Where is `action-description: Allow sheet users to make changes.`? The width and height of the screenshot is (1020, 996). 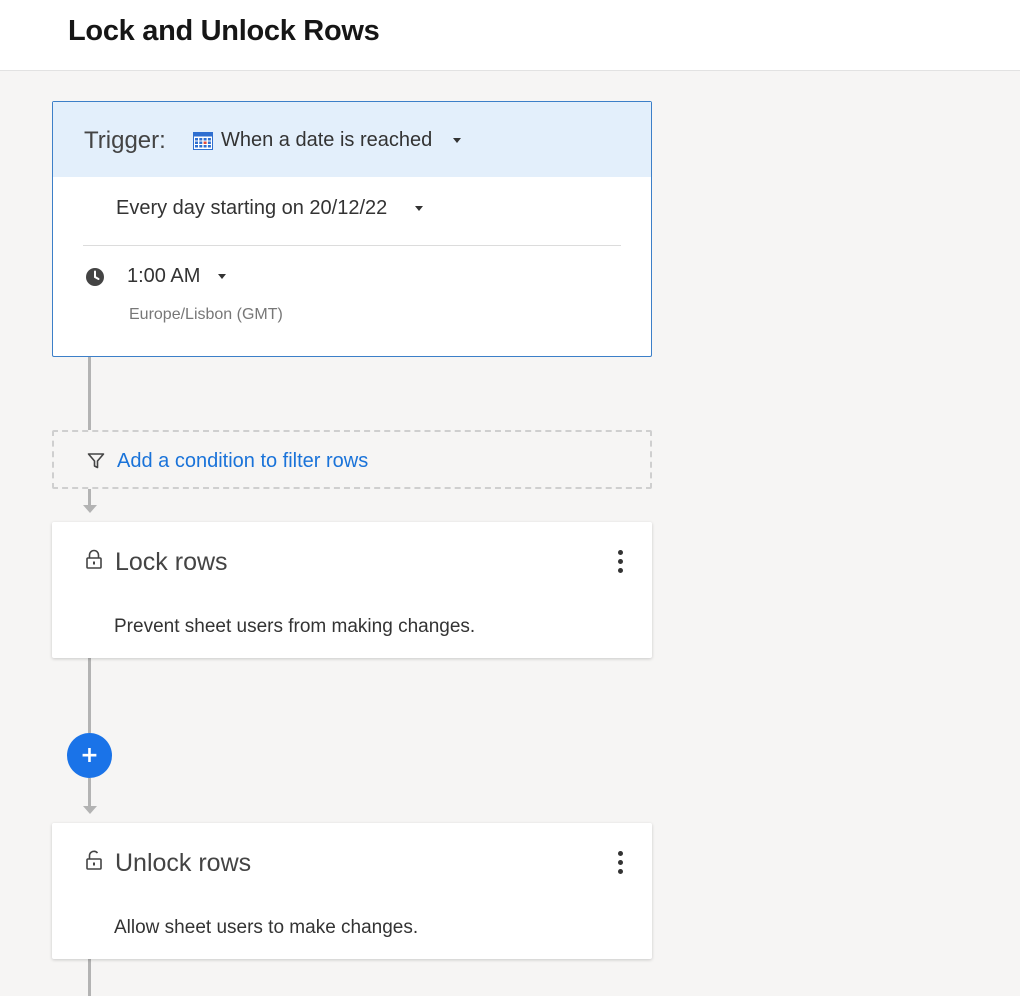 action-description: Allow sheet users to make changes. is located at coordinates (266, 927).